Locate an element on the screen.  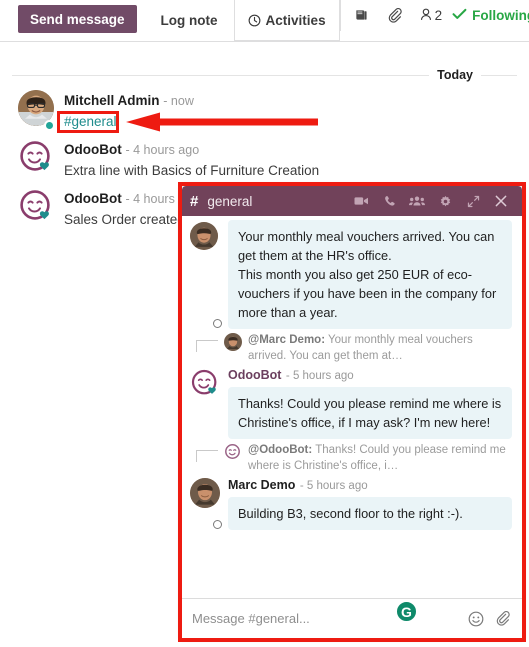
message-timestamp: - 4 hours ago is located at coordinates (162, 150).